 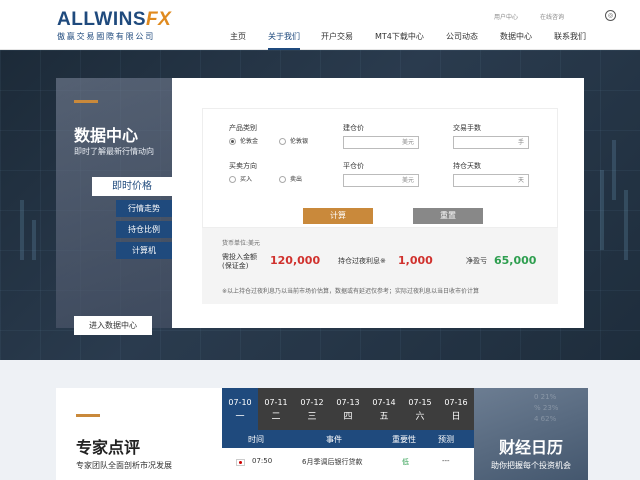 What do you see at coordinates (240, 178) in the screenshot?
I see `radio-buy: 买入` at bounding box center [240, 178].